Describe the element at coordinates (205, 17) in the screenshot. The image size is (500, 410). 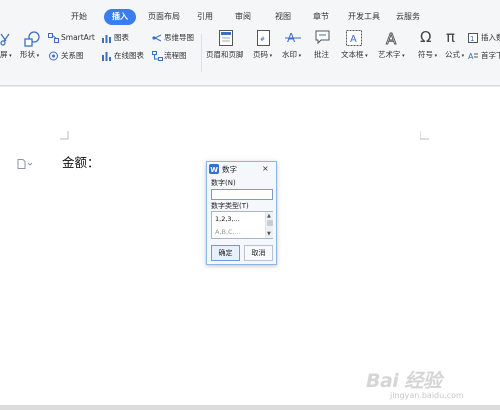
I see `tab-references: 引用` at that location.